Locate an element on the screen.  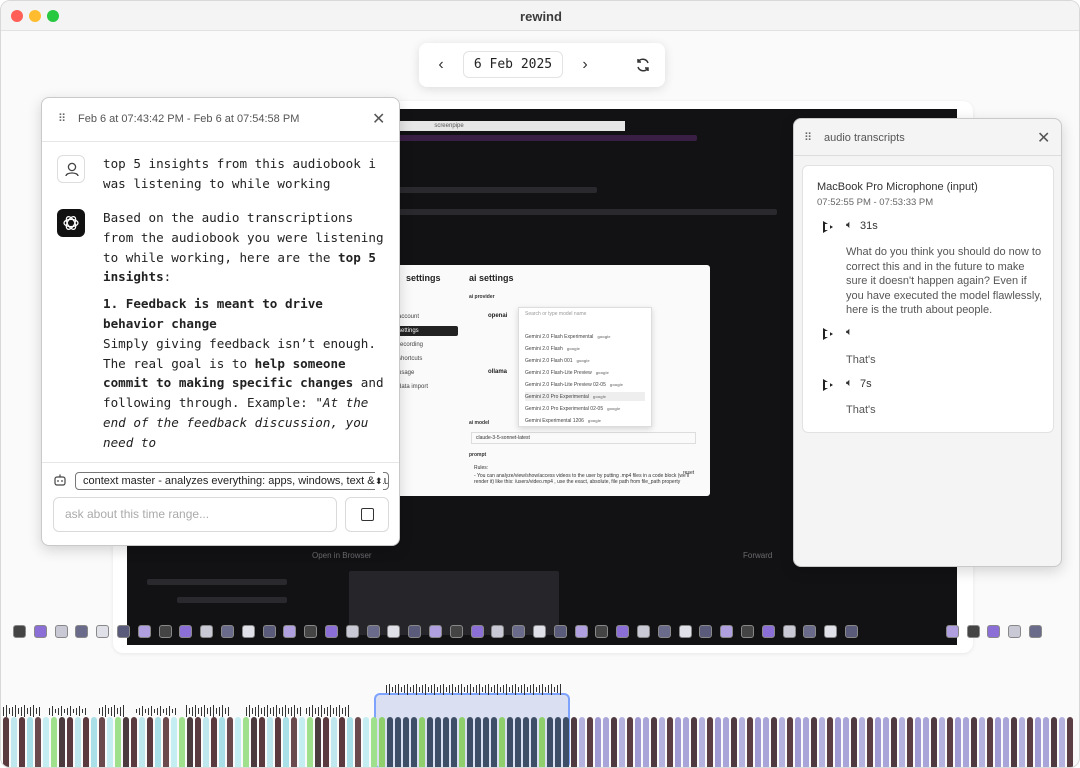
refresh-icon is located at coordinates (643, 65).